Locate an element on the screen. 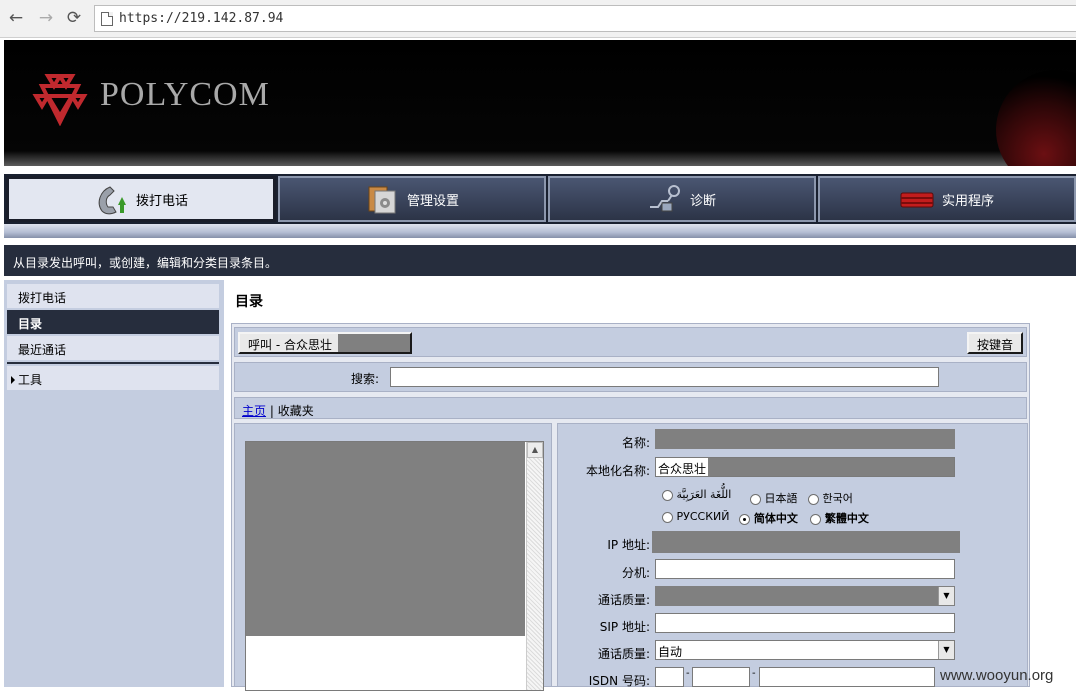 Image resolution: width=1076 pixels, height=691 pixels. tab-place-call: 拨打电话 is located at coordinates (141, 199).